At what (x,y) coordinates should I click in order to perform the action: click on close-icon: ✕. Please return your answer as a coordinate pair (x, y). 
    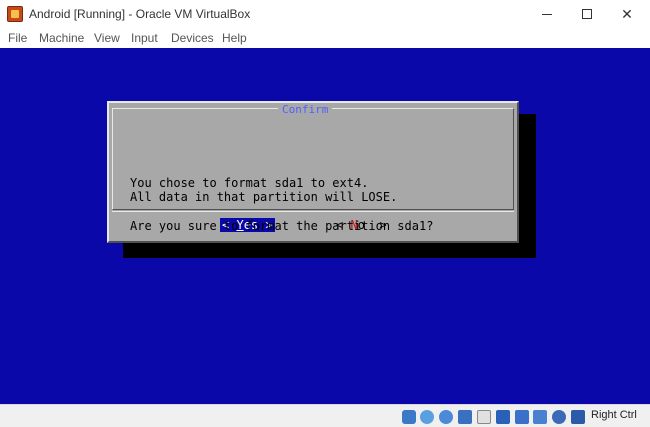
    Looking at the image, I should click on (627, 13).